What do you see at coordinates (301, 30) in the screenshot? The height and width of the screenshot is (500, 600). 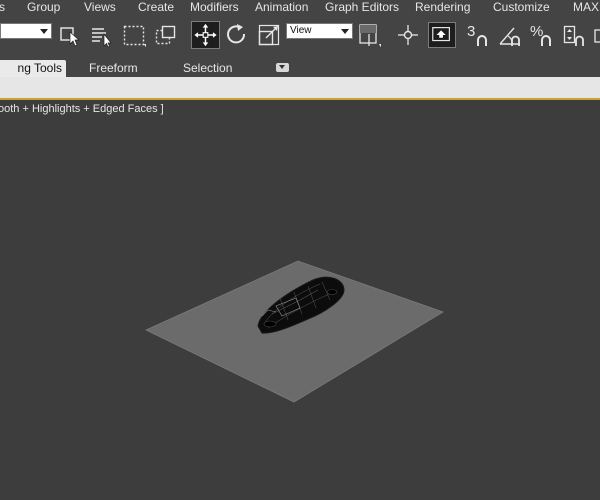 I see `reference-coordinate-value: View` at bounding box center [301, 30].